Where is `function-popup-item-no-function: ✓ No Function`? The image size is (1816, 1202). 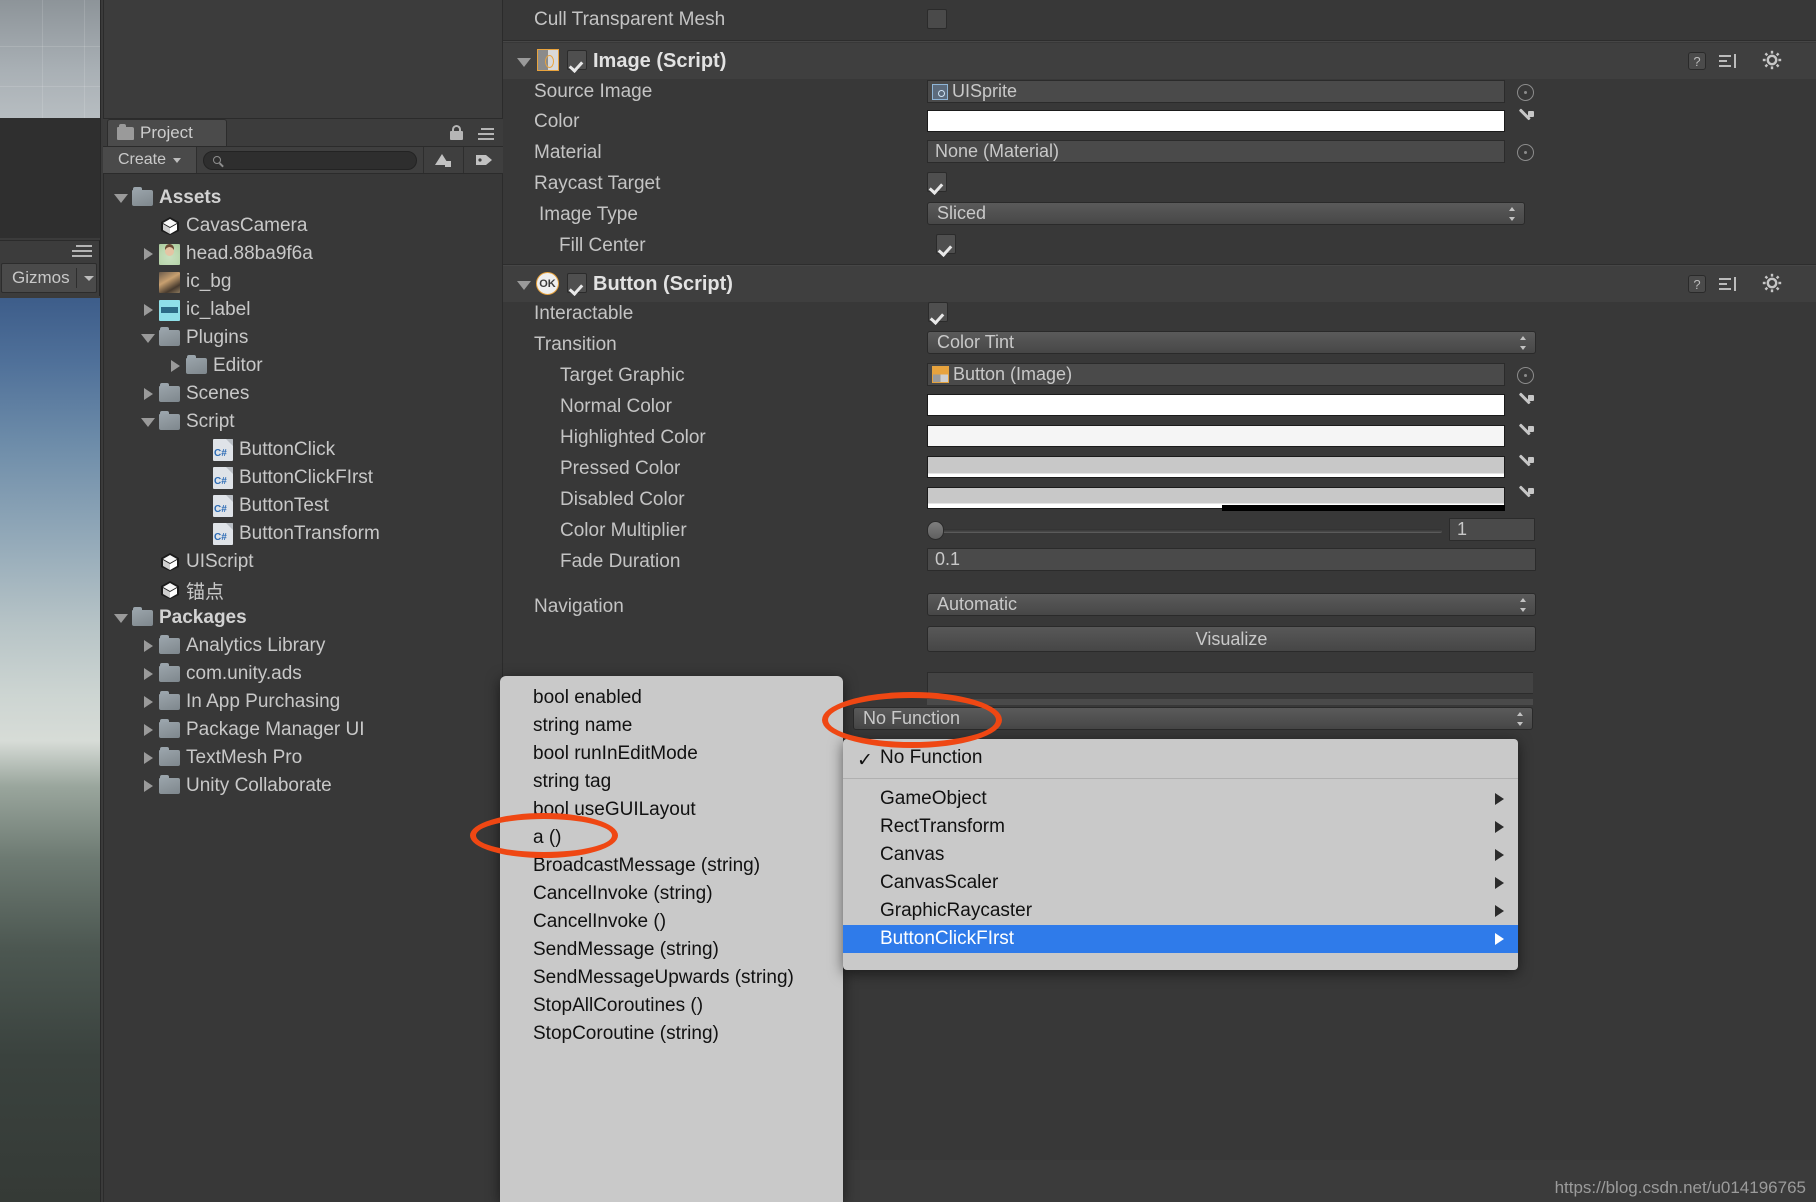 function-popup-item-no-function: ✓ No Function is located at coordinates (1180, 758).